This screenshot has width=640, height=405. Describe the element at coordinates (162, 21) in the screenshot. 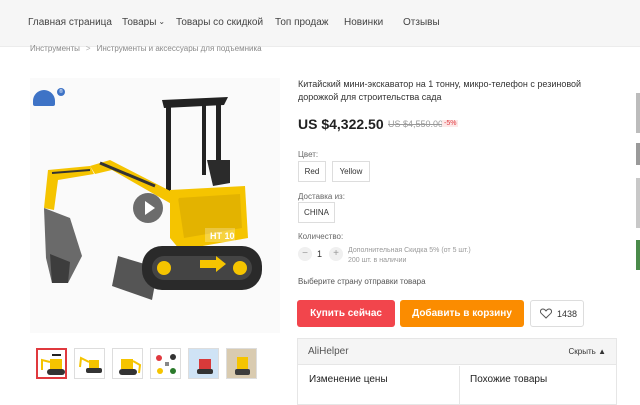

I see `chevron-down-icon: ⌄` at that location.